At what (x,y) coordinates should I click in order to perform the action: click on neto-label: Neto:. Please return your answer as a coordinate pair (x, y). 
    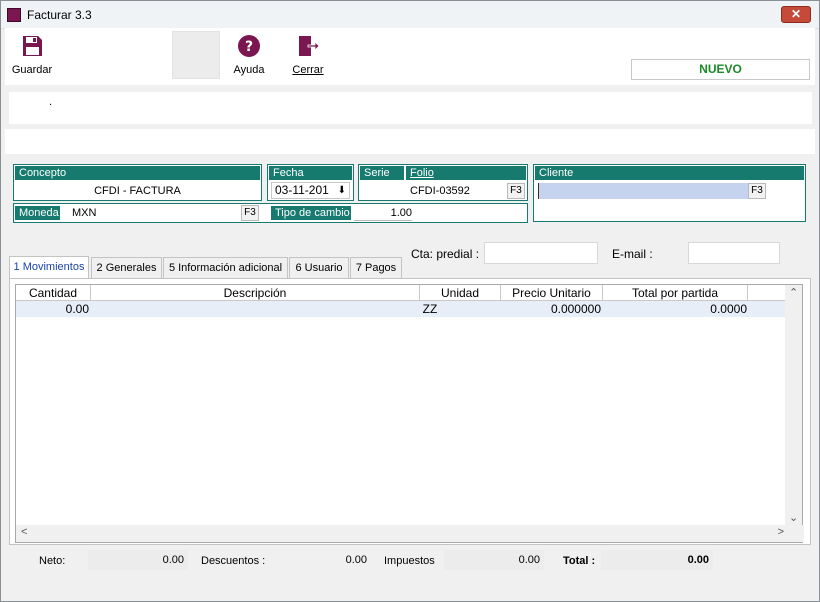
    Looking at the image, I should click on (52, 561).